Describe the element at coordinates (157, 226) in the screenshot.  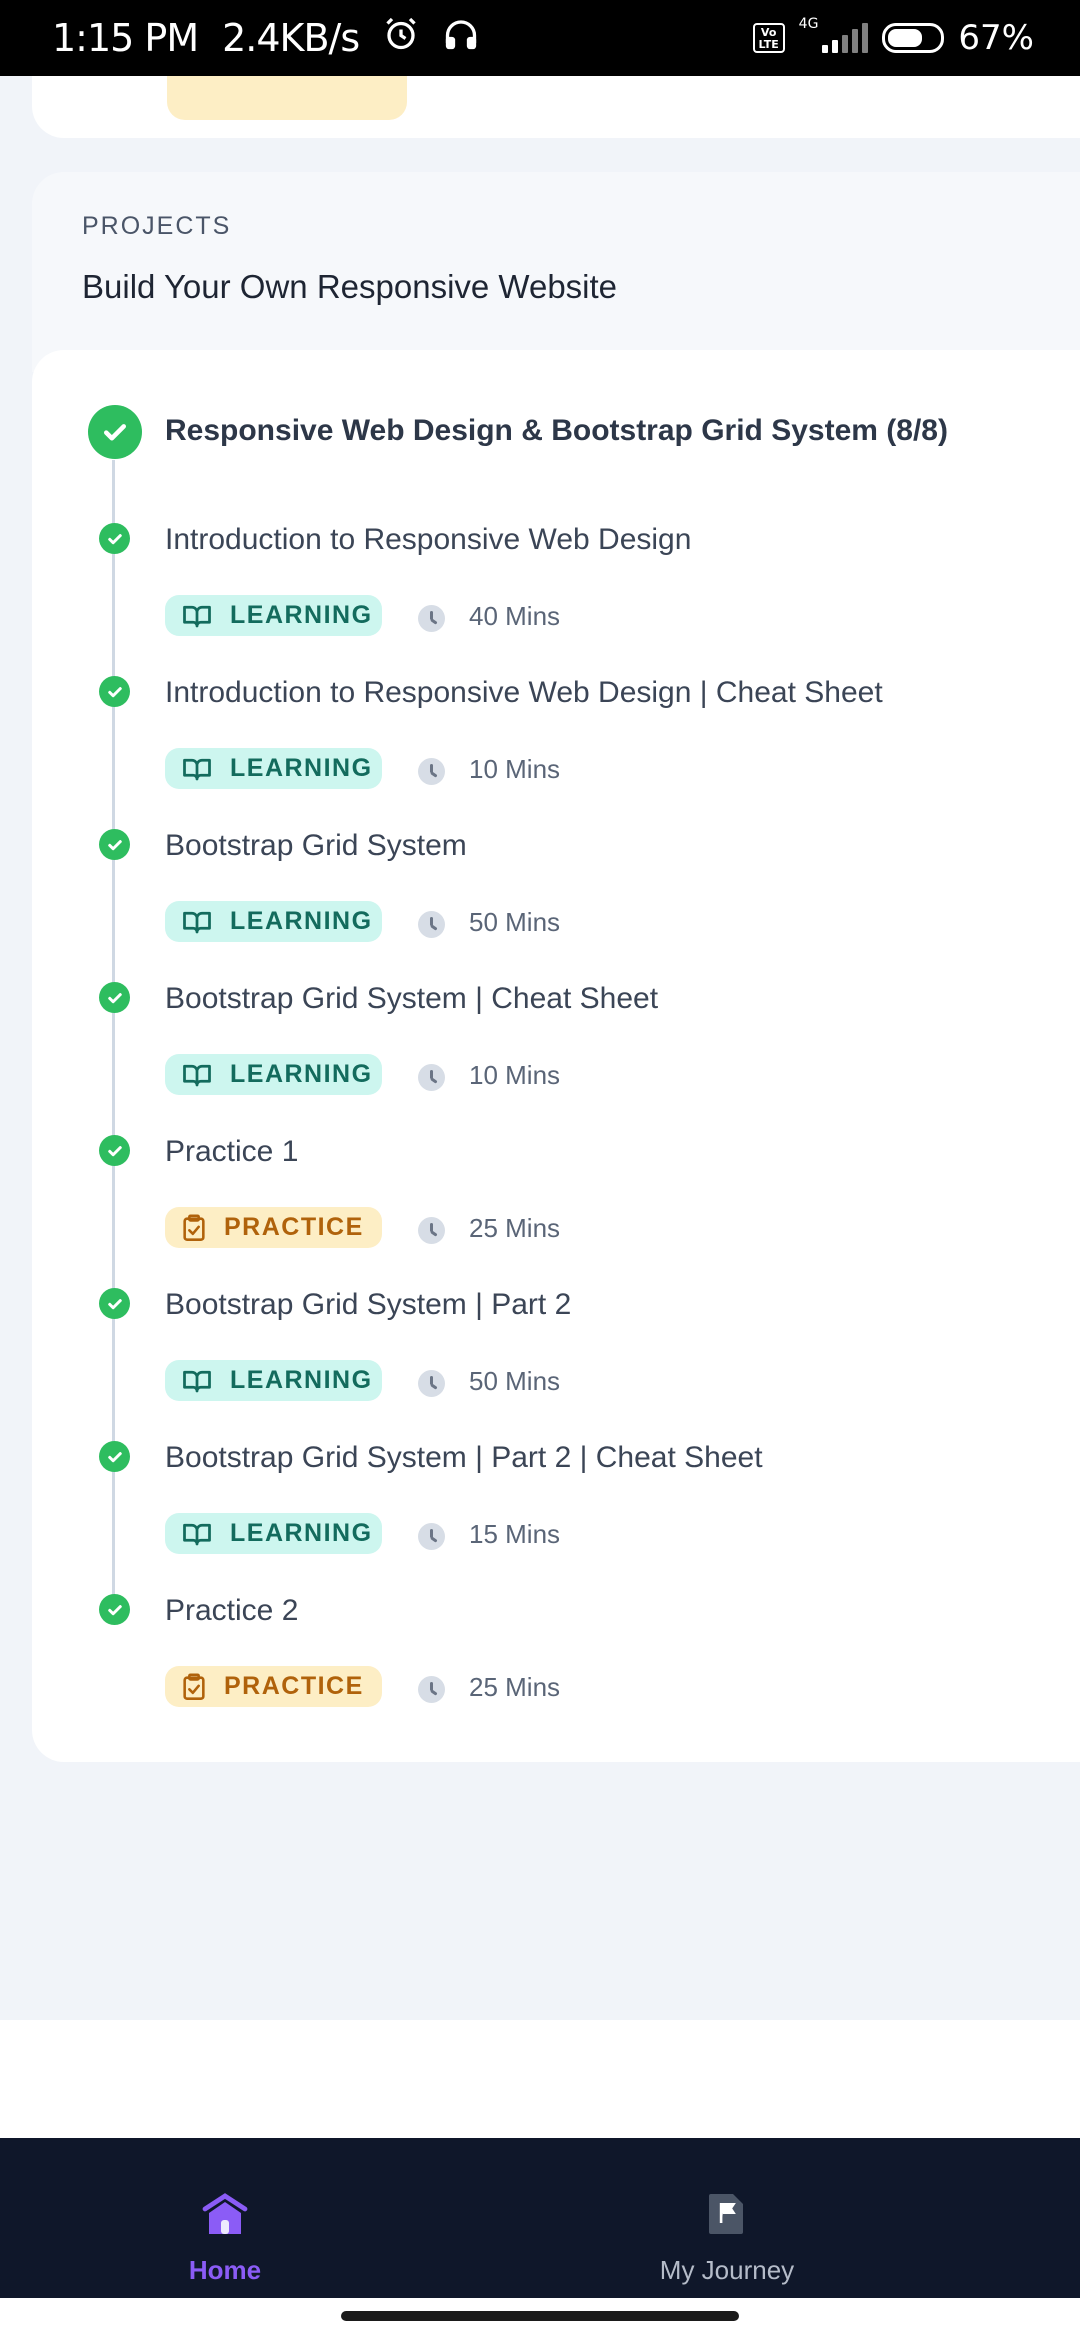
I see `project-kicker: PROJECTS` at that location.